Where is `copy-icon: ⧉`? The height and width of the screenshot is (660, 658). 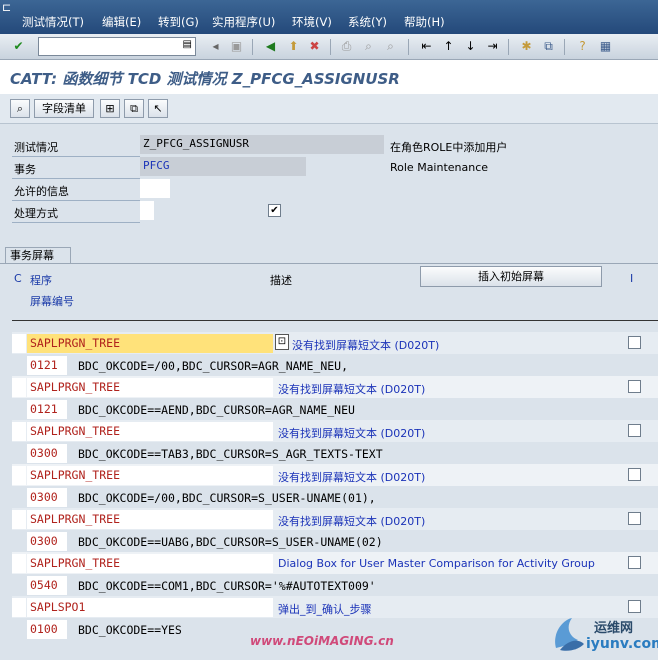 copy-icon: ⧉ is located at coordinates (134, 108).